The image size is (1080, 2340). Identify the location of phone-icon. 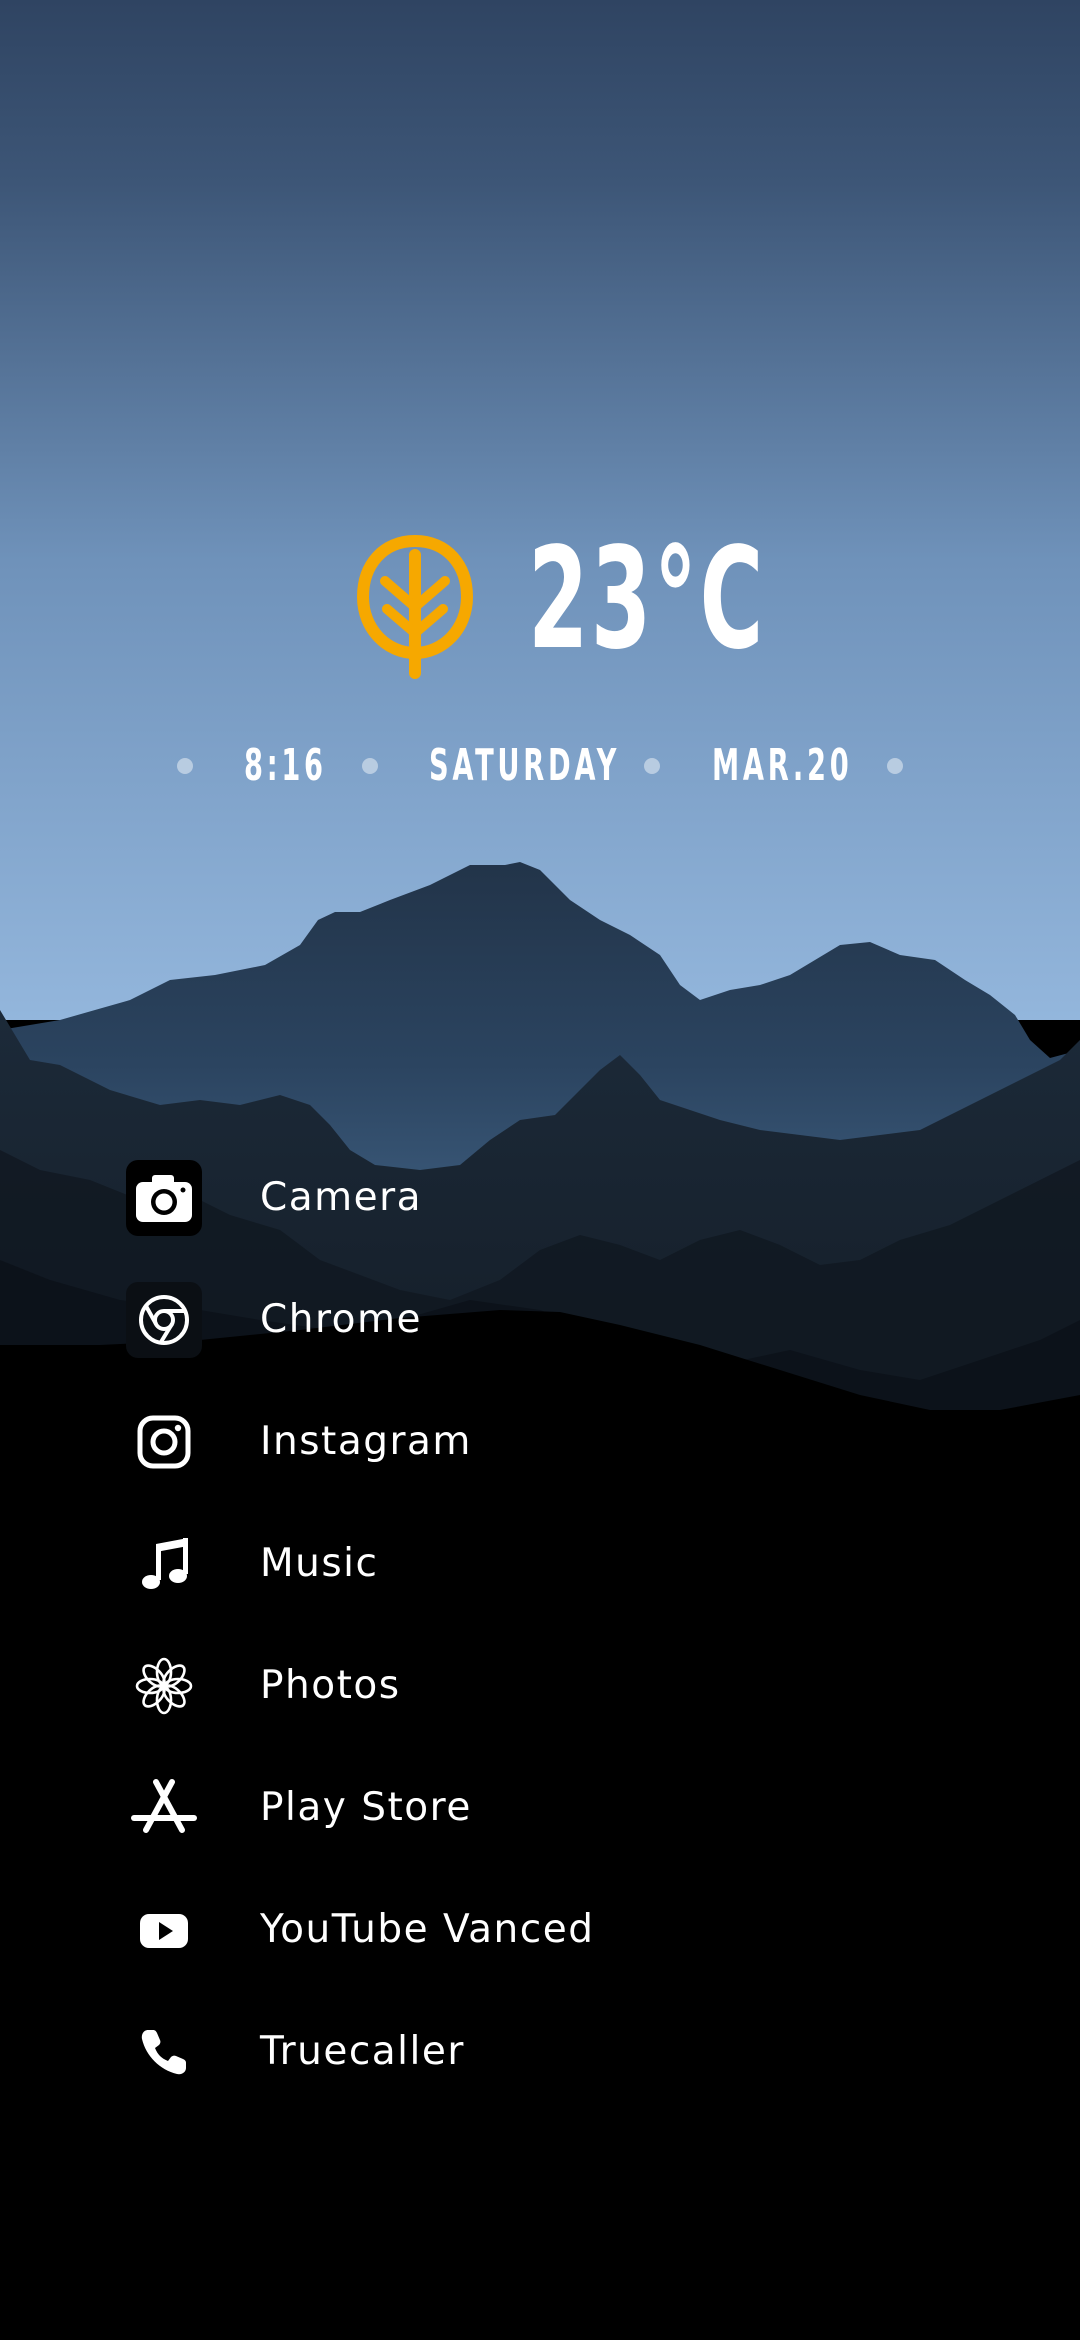
(164, 2052).